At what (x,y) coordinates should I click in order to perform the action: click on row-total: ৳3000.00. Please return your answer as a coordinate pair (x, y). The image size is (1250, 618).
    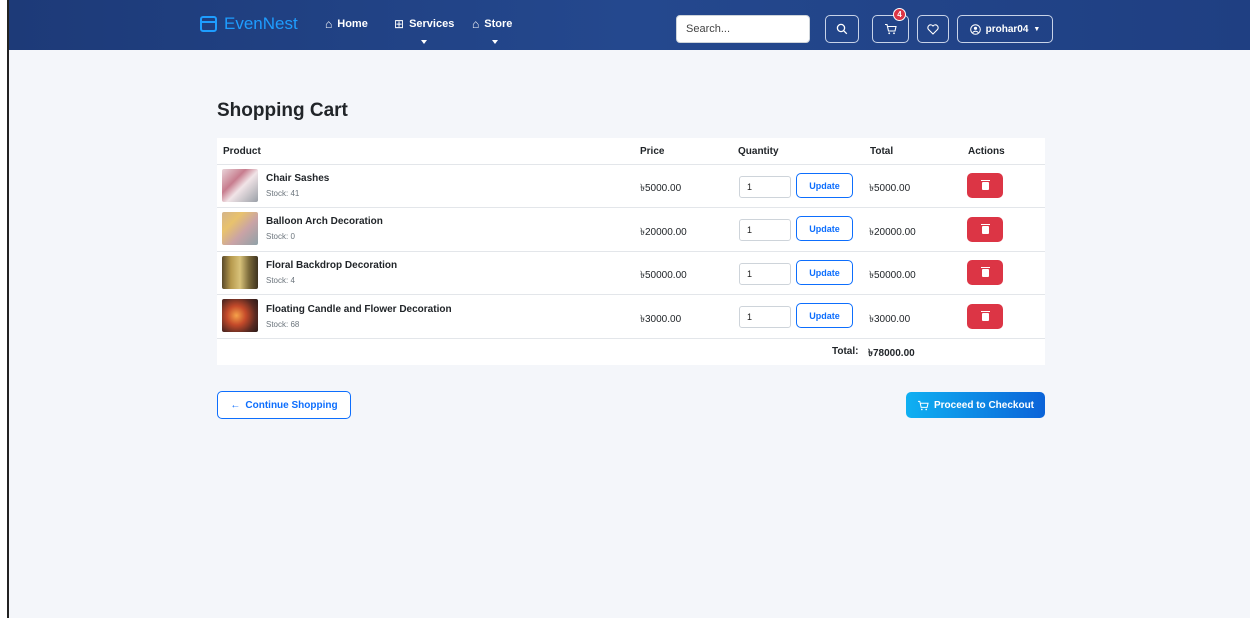
    Looking at the image, I should click on (890, 319).